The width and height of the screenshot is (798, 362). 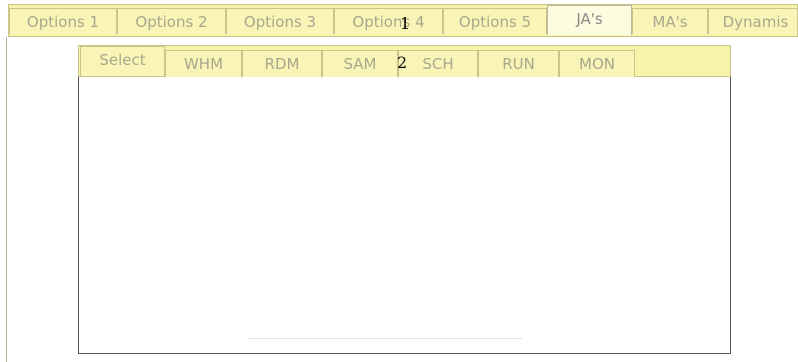 I want to click on subtab-run: RUN, so click(x=518, y=63).